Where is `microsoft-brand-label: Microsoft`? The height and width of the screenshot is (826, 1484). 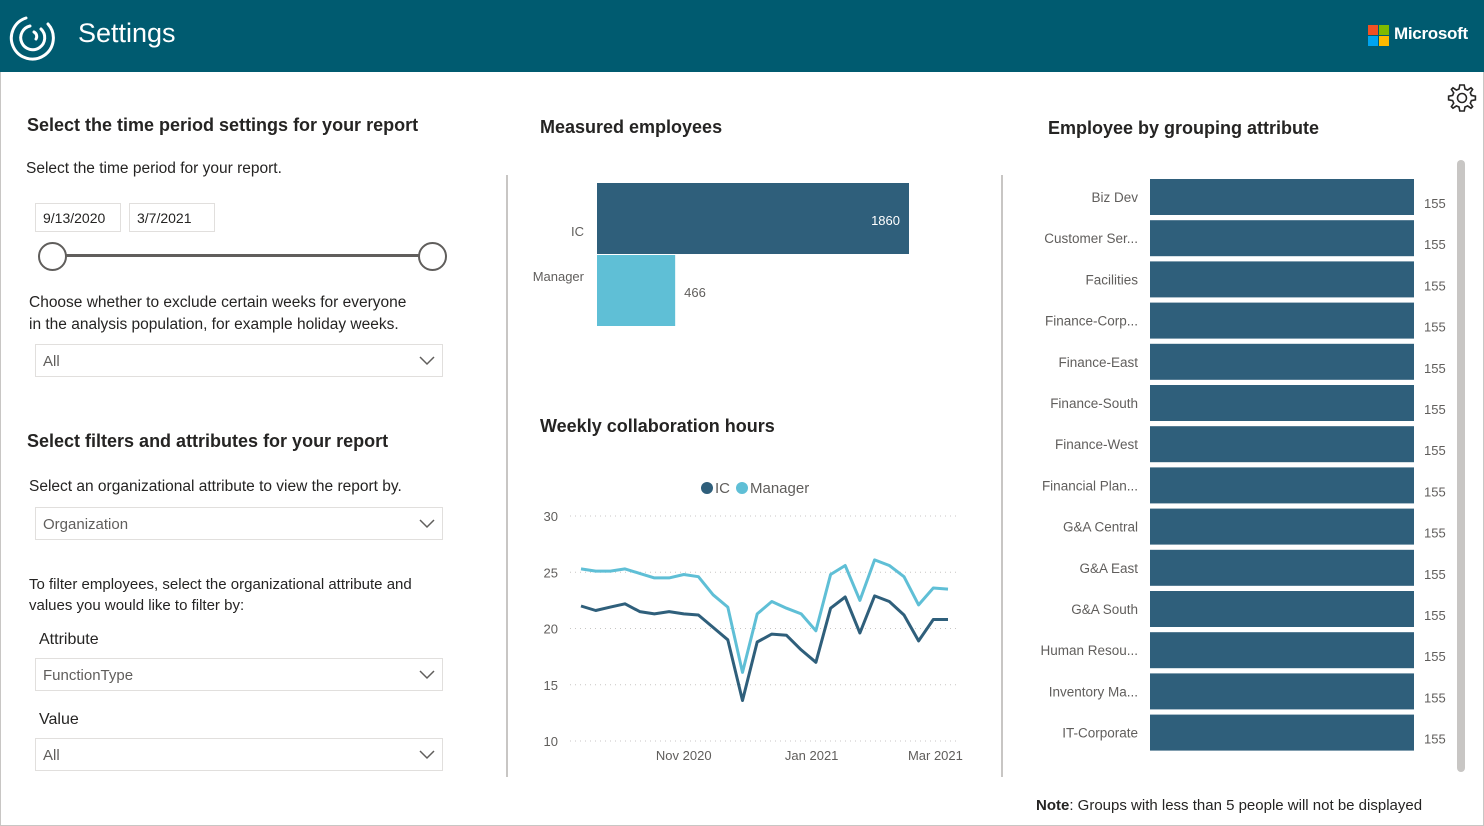
microsoft-brand-label: Microsoft is located at coordinates (1431, 33).